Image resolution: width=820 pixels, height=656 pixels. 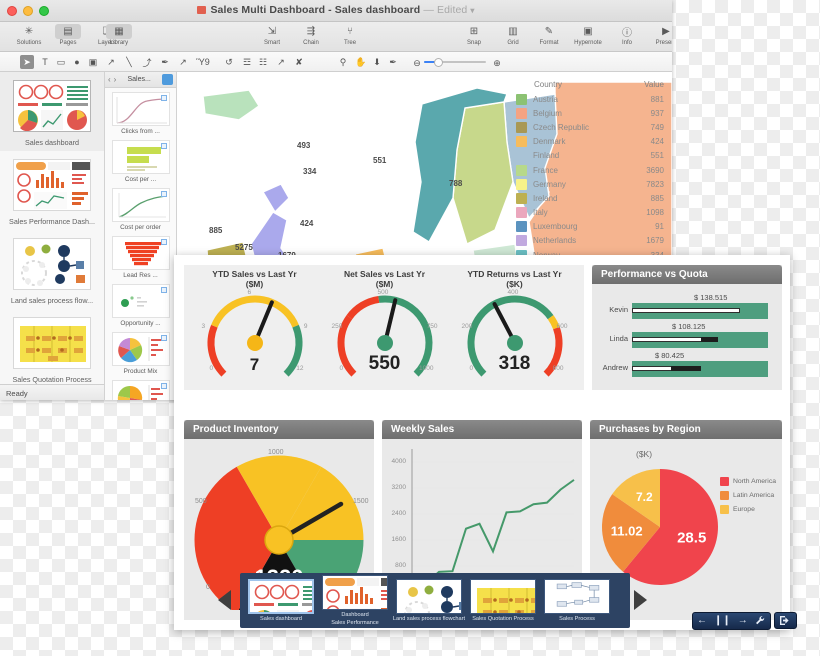 I want to click on filmstrip-item-0: Sales dashboard, so click(x=281, y=600).